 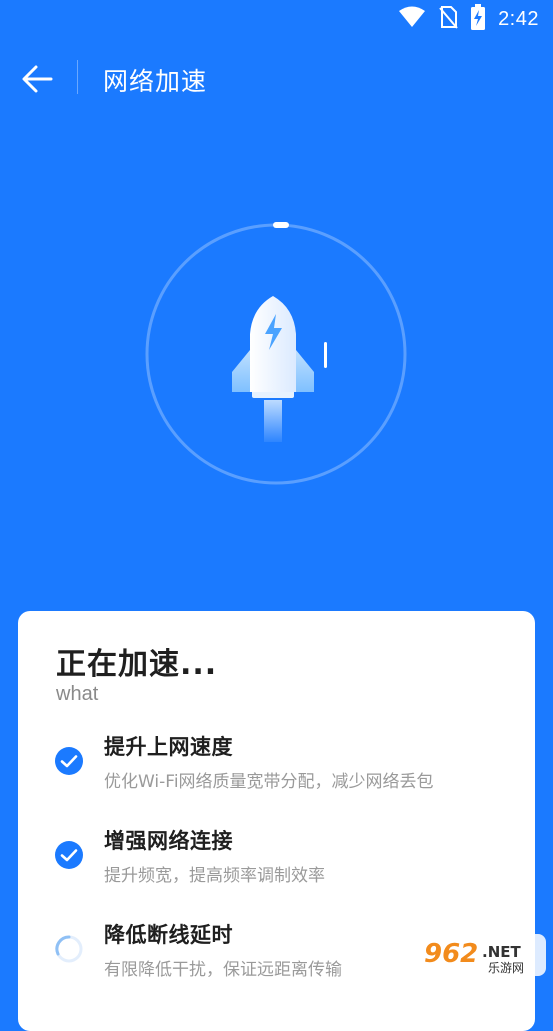 I want to click on rocket-icon, so click(x=273, y=369).